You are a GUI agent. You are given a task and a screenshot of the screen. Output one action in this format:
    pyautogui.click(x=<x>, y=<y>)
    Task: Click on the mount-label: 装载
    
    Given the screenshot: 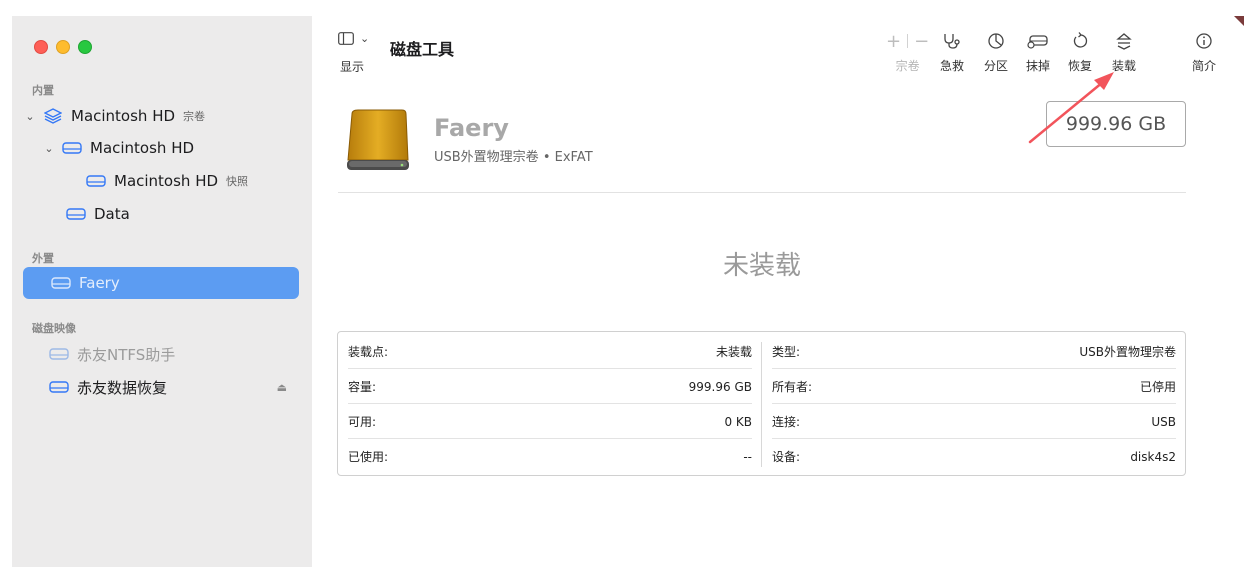 What is the action you would take?
    pyautogui.click(x=1124, y=66)
    